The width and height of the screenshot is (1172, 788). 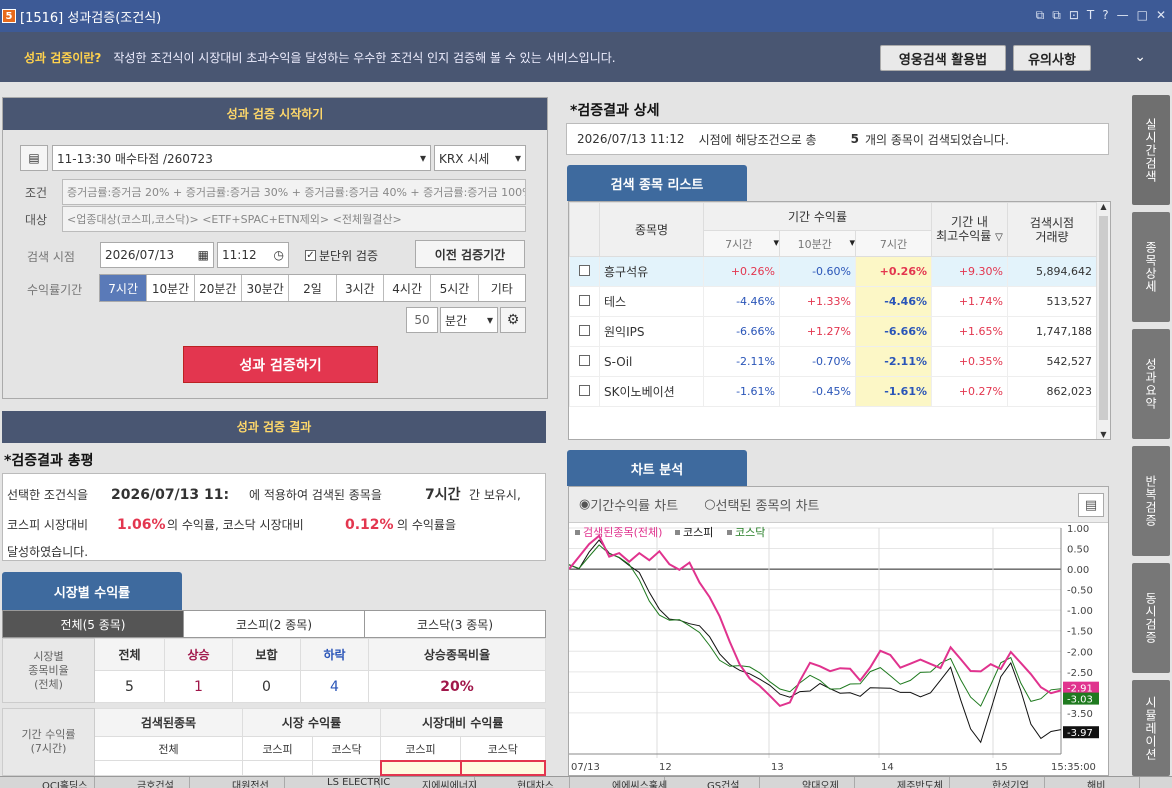 I want to click on link-icon: ⧉, so click(x=1040, y=15).